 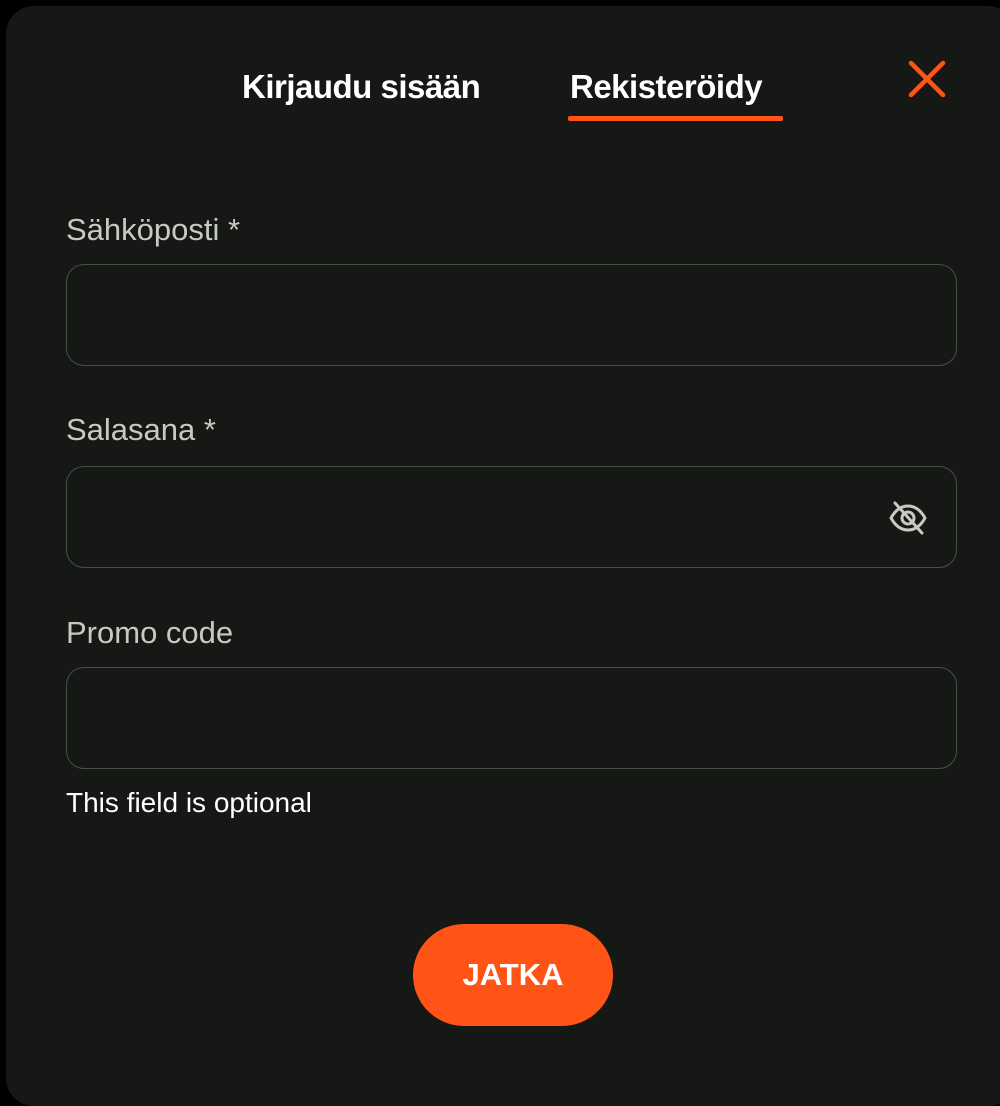 I want to click on promo-code-label: Promo code, so click(x=150, y=632).